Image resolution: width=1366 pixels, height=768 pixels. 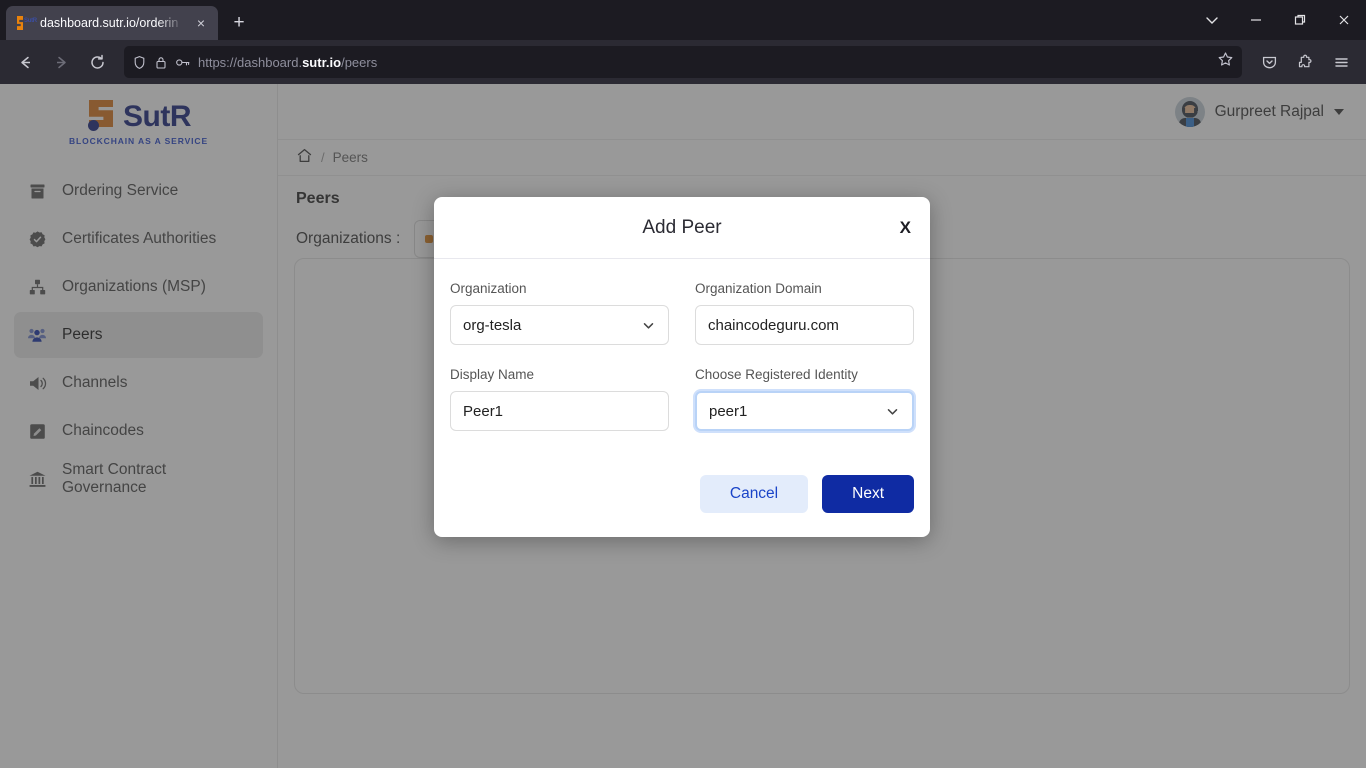 I want to click on close-window-icon, so click(x=1344, y=20).